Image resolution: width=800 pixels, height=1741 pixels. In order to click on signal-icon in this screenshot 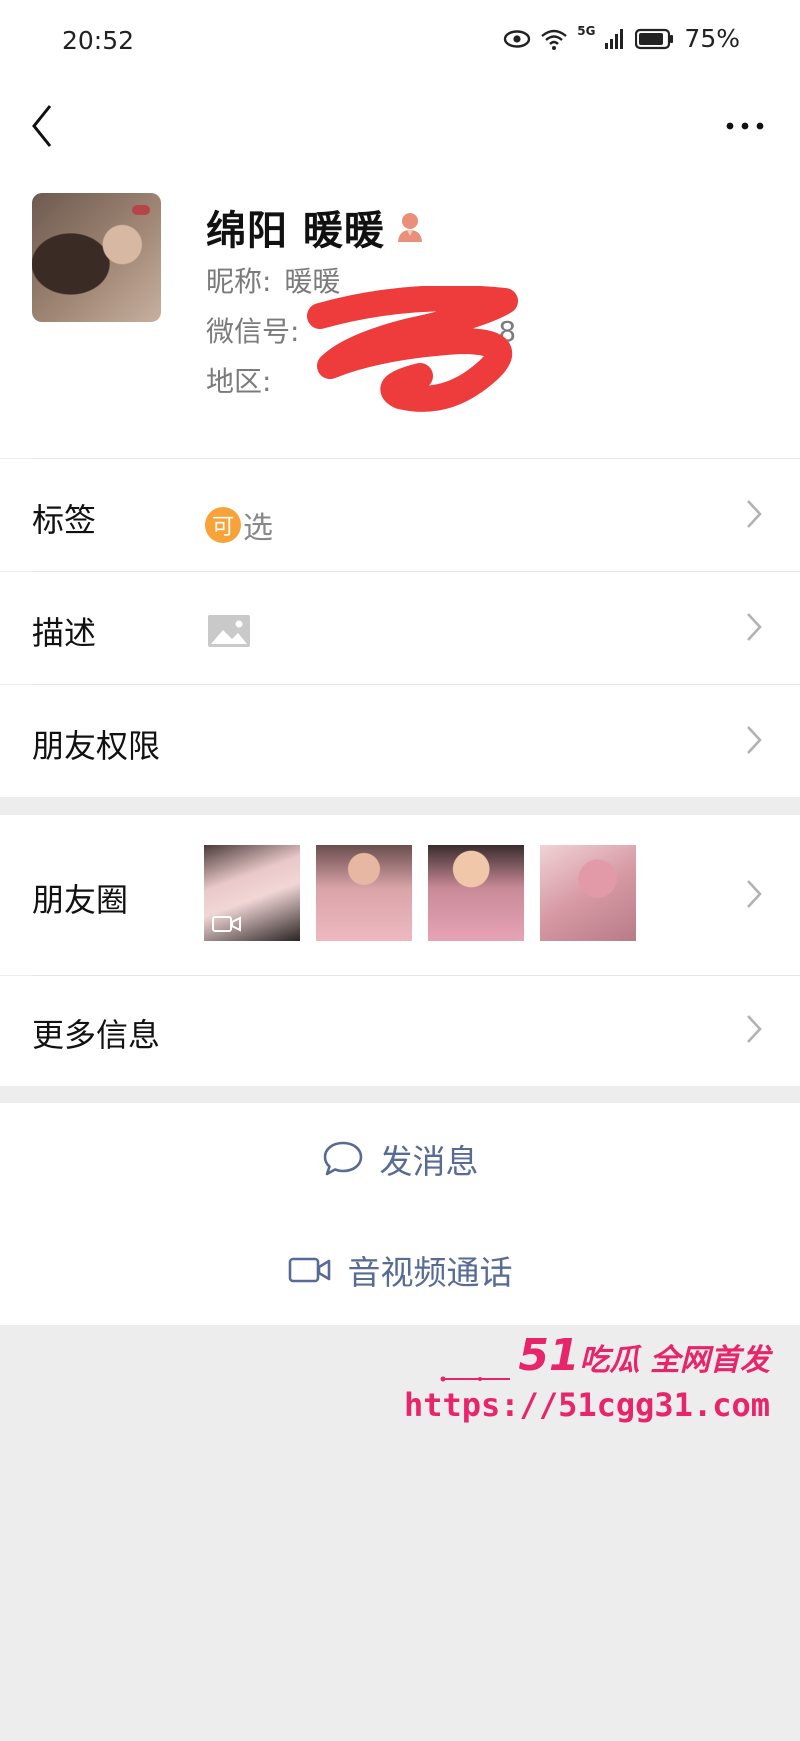, I will do `click(614, 38)`.